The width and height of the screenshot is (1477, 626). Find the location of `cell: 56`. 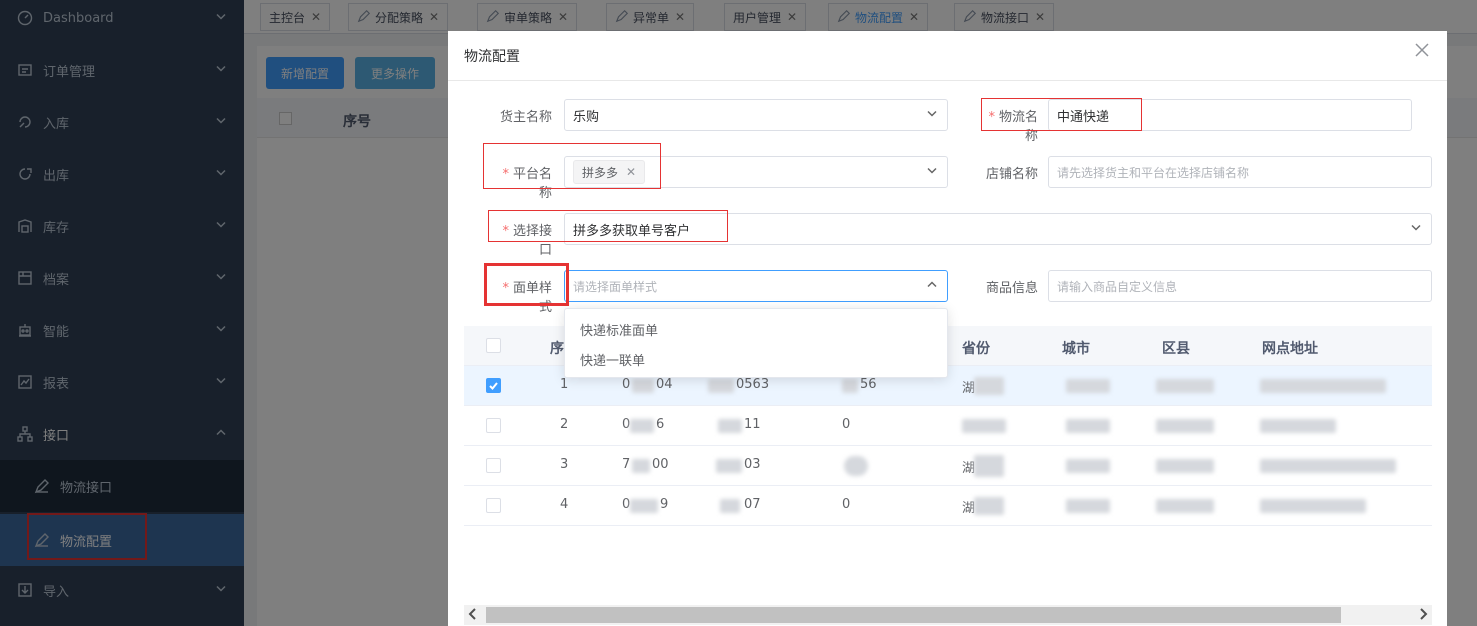

cell: 56 is located at coordinates (868, 384).